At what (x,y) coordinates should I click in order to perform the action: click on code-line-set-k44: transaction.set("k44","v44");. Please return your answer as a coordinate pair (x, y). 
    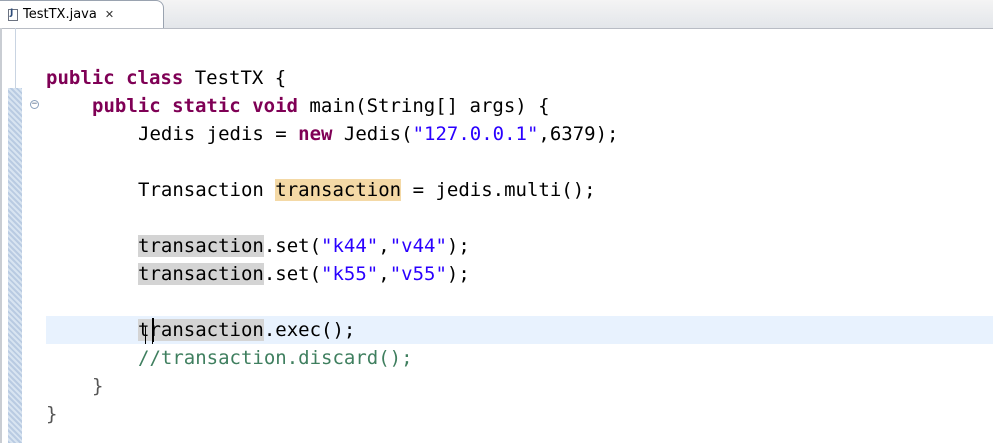
    Looking at the image, I should click on (304, 246).